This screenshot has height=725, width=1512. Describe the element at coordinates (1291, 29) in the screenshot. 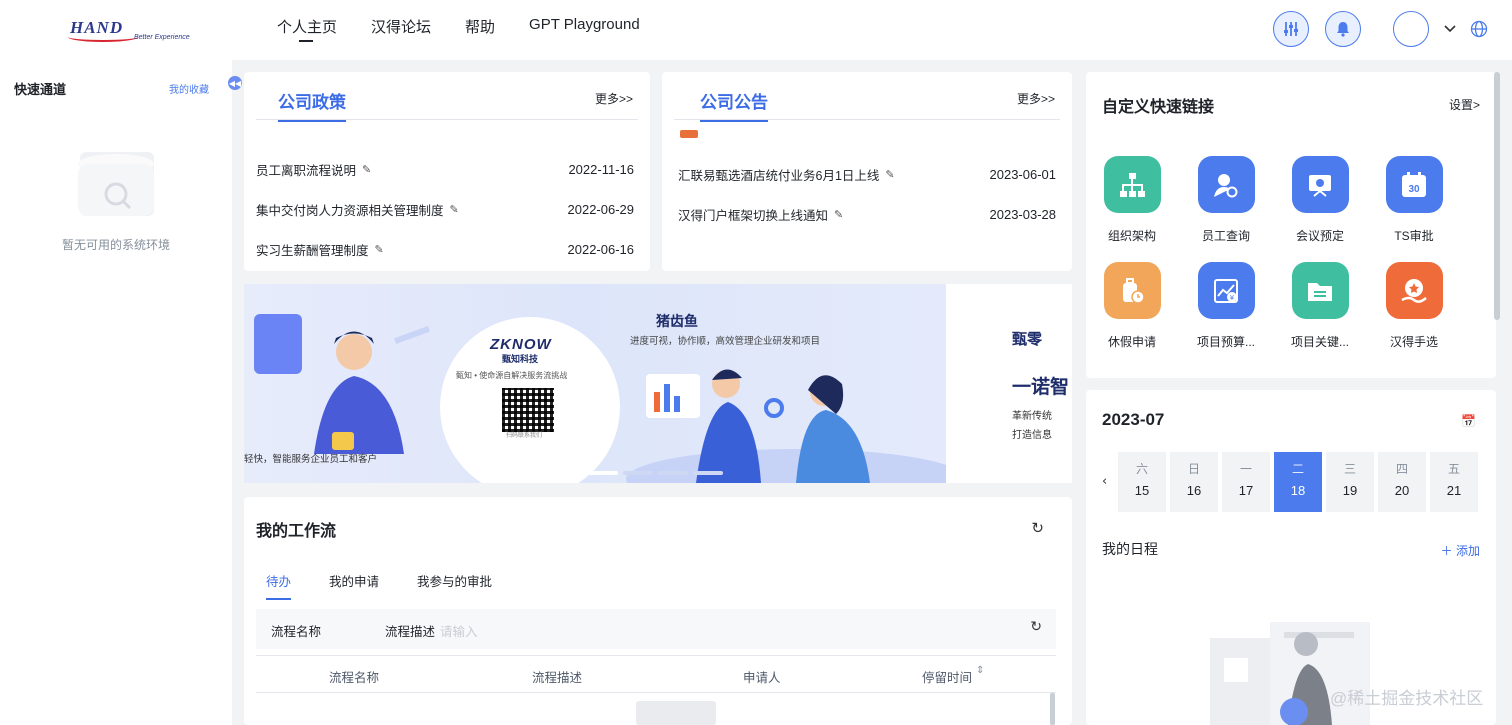

I see `settings-sliders-button` at that location.